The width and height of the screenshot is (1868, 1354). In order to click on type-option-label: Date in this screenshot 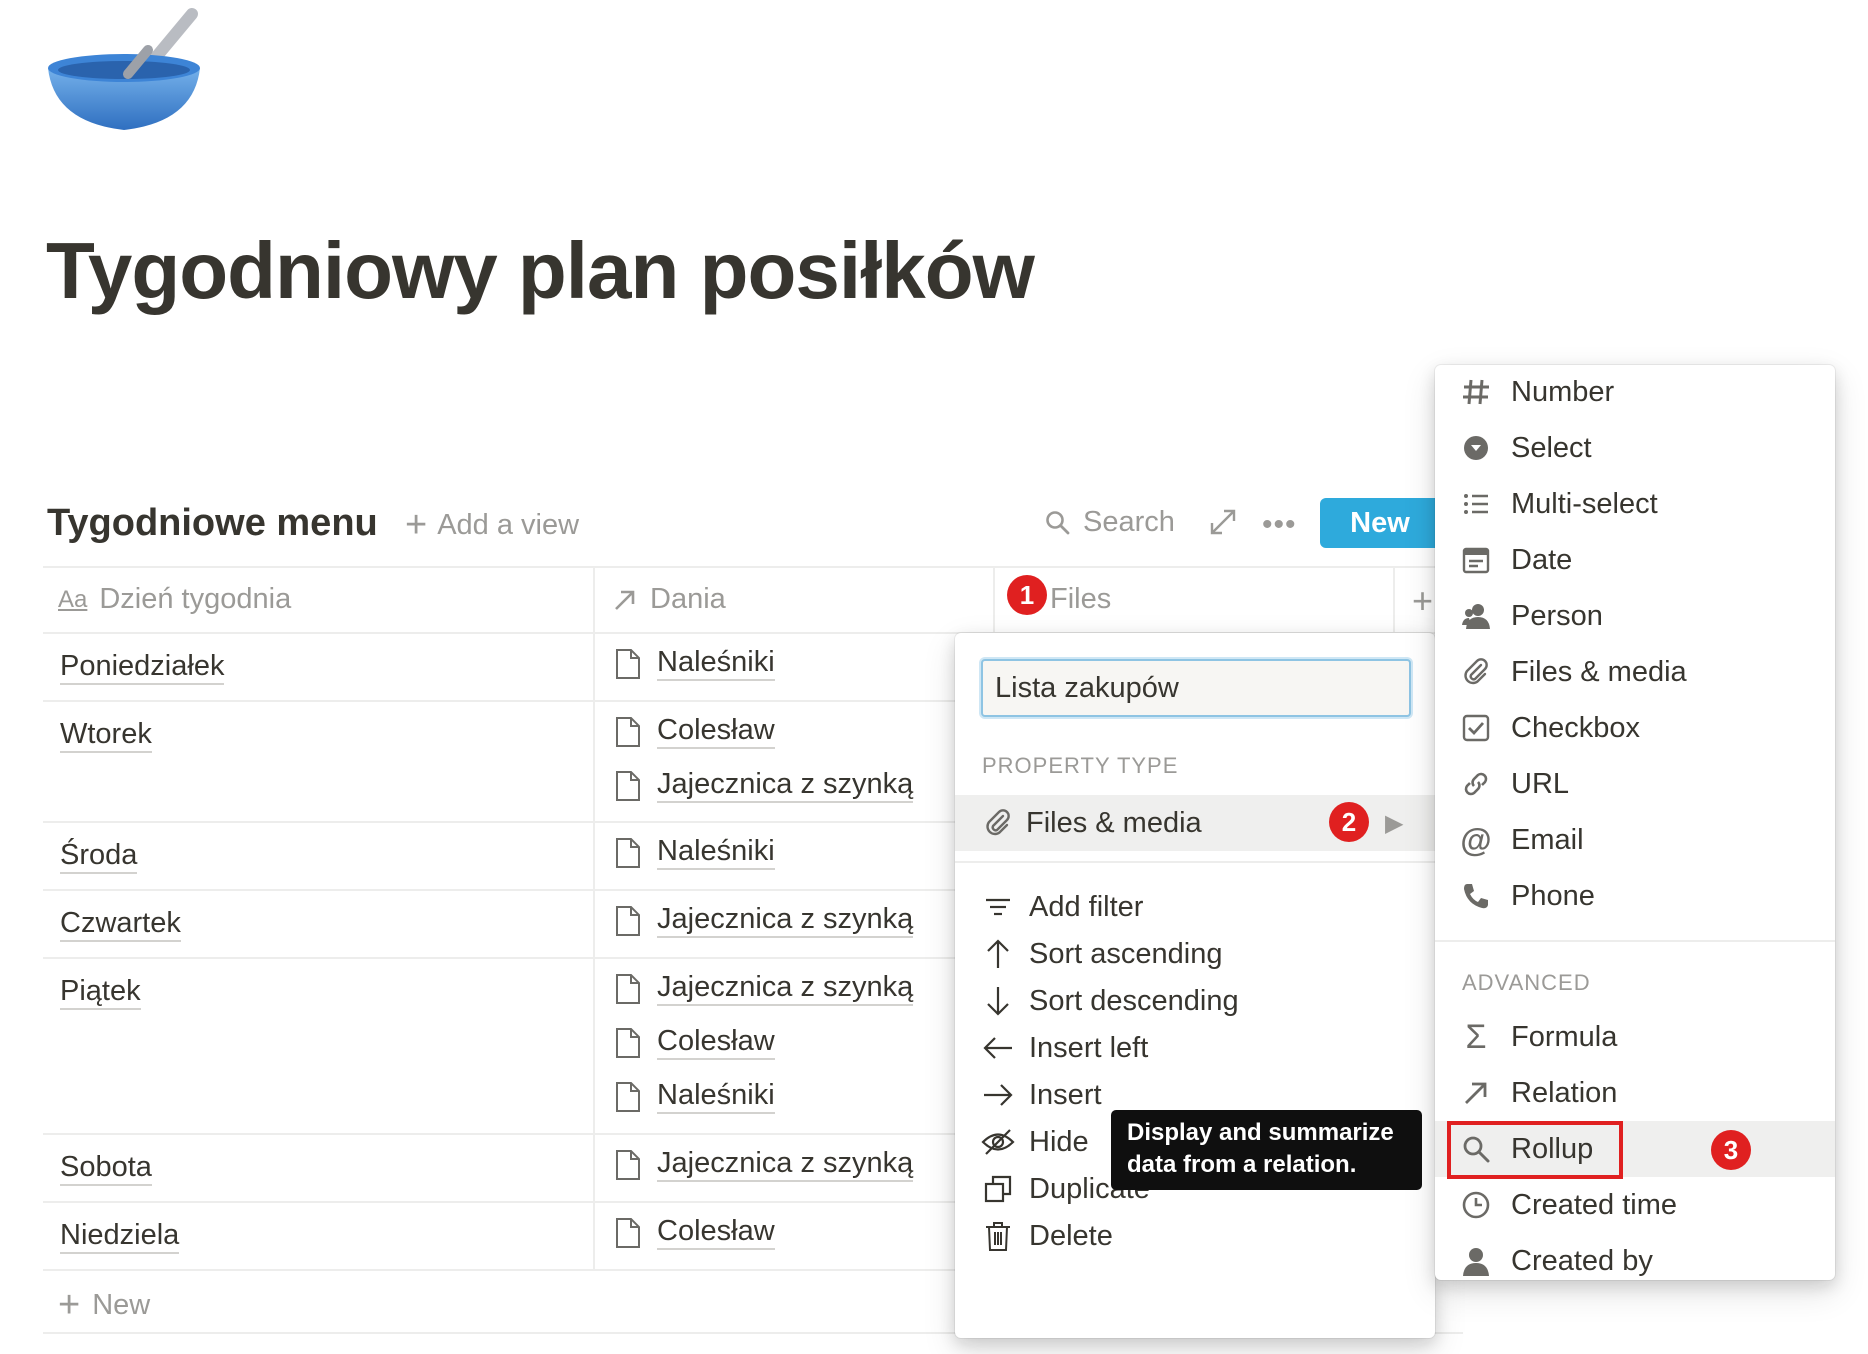, I will do `click(1542, 559)`.